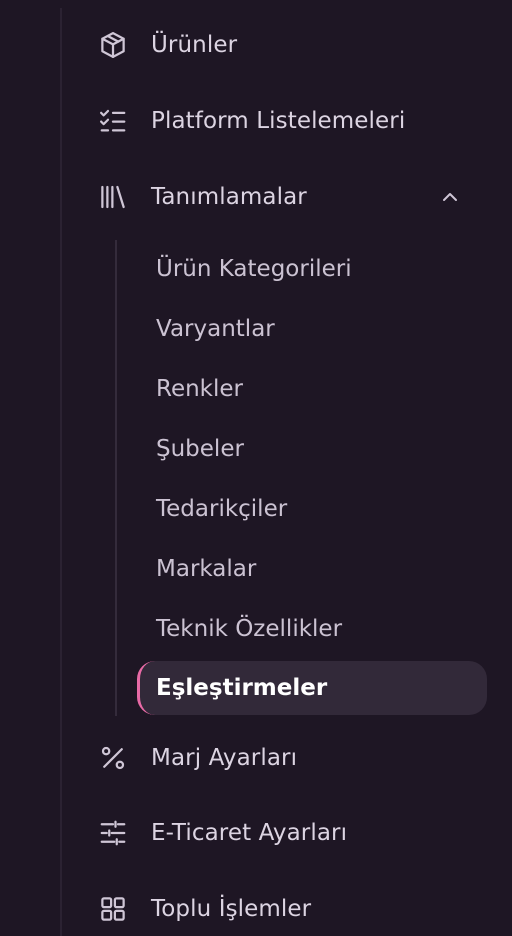 Image resolution: width=512 pixels, height=936 pixels. What do you see at coordinates (224, 758) in the screenshot?
I see `nav-item-label: Marj Ayarları` at bounding box center [224, 758].